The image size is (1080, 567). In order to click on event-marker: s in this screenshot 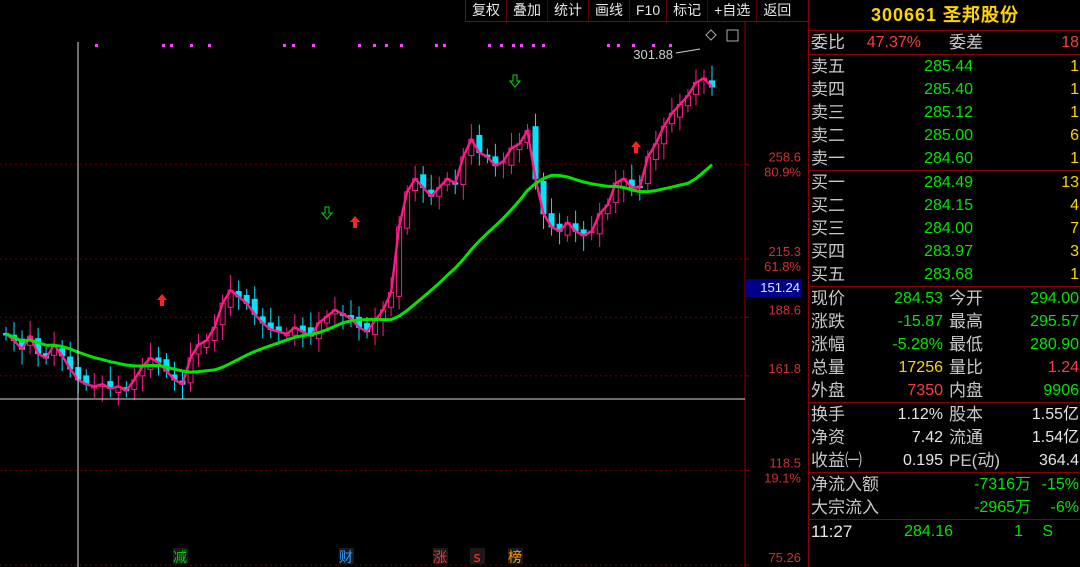, I will do `click(476, 558)`.